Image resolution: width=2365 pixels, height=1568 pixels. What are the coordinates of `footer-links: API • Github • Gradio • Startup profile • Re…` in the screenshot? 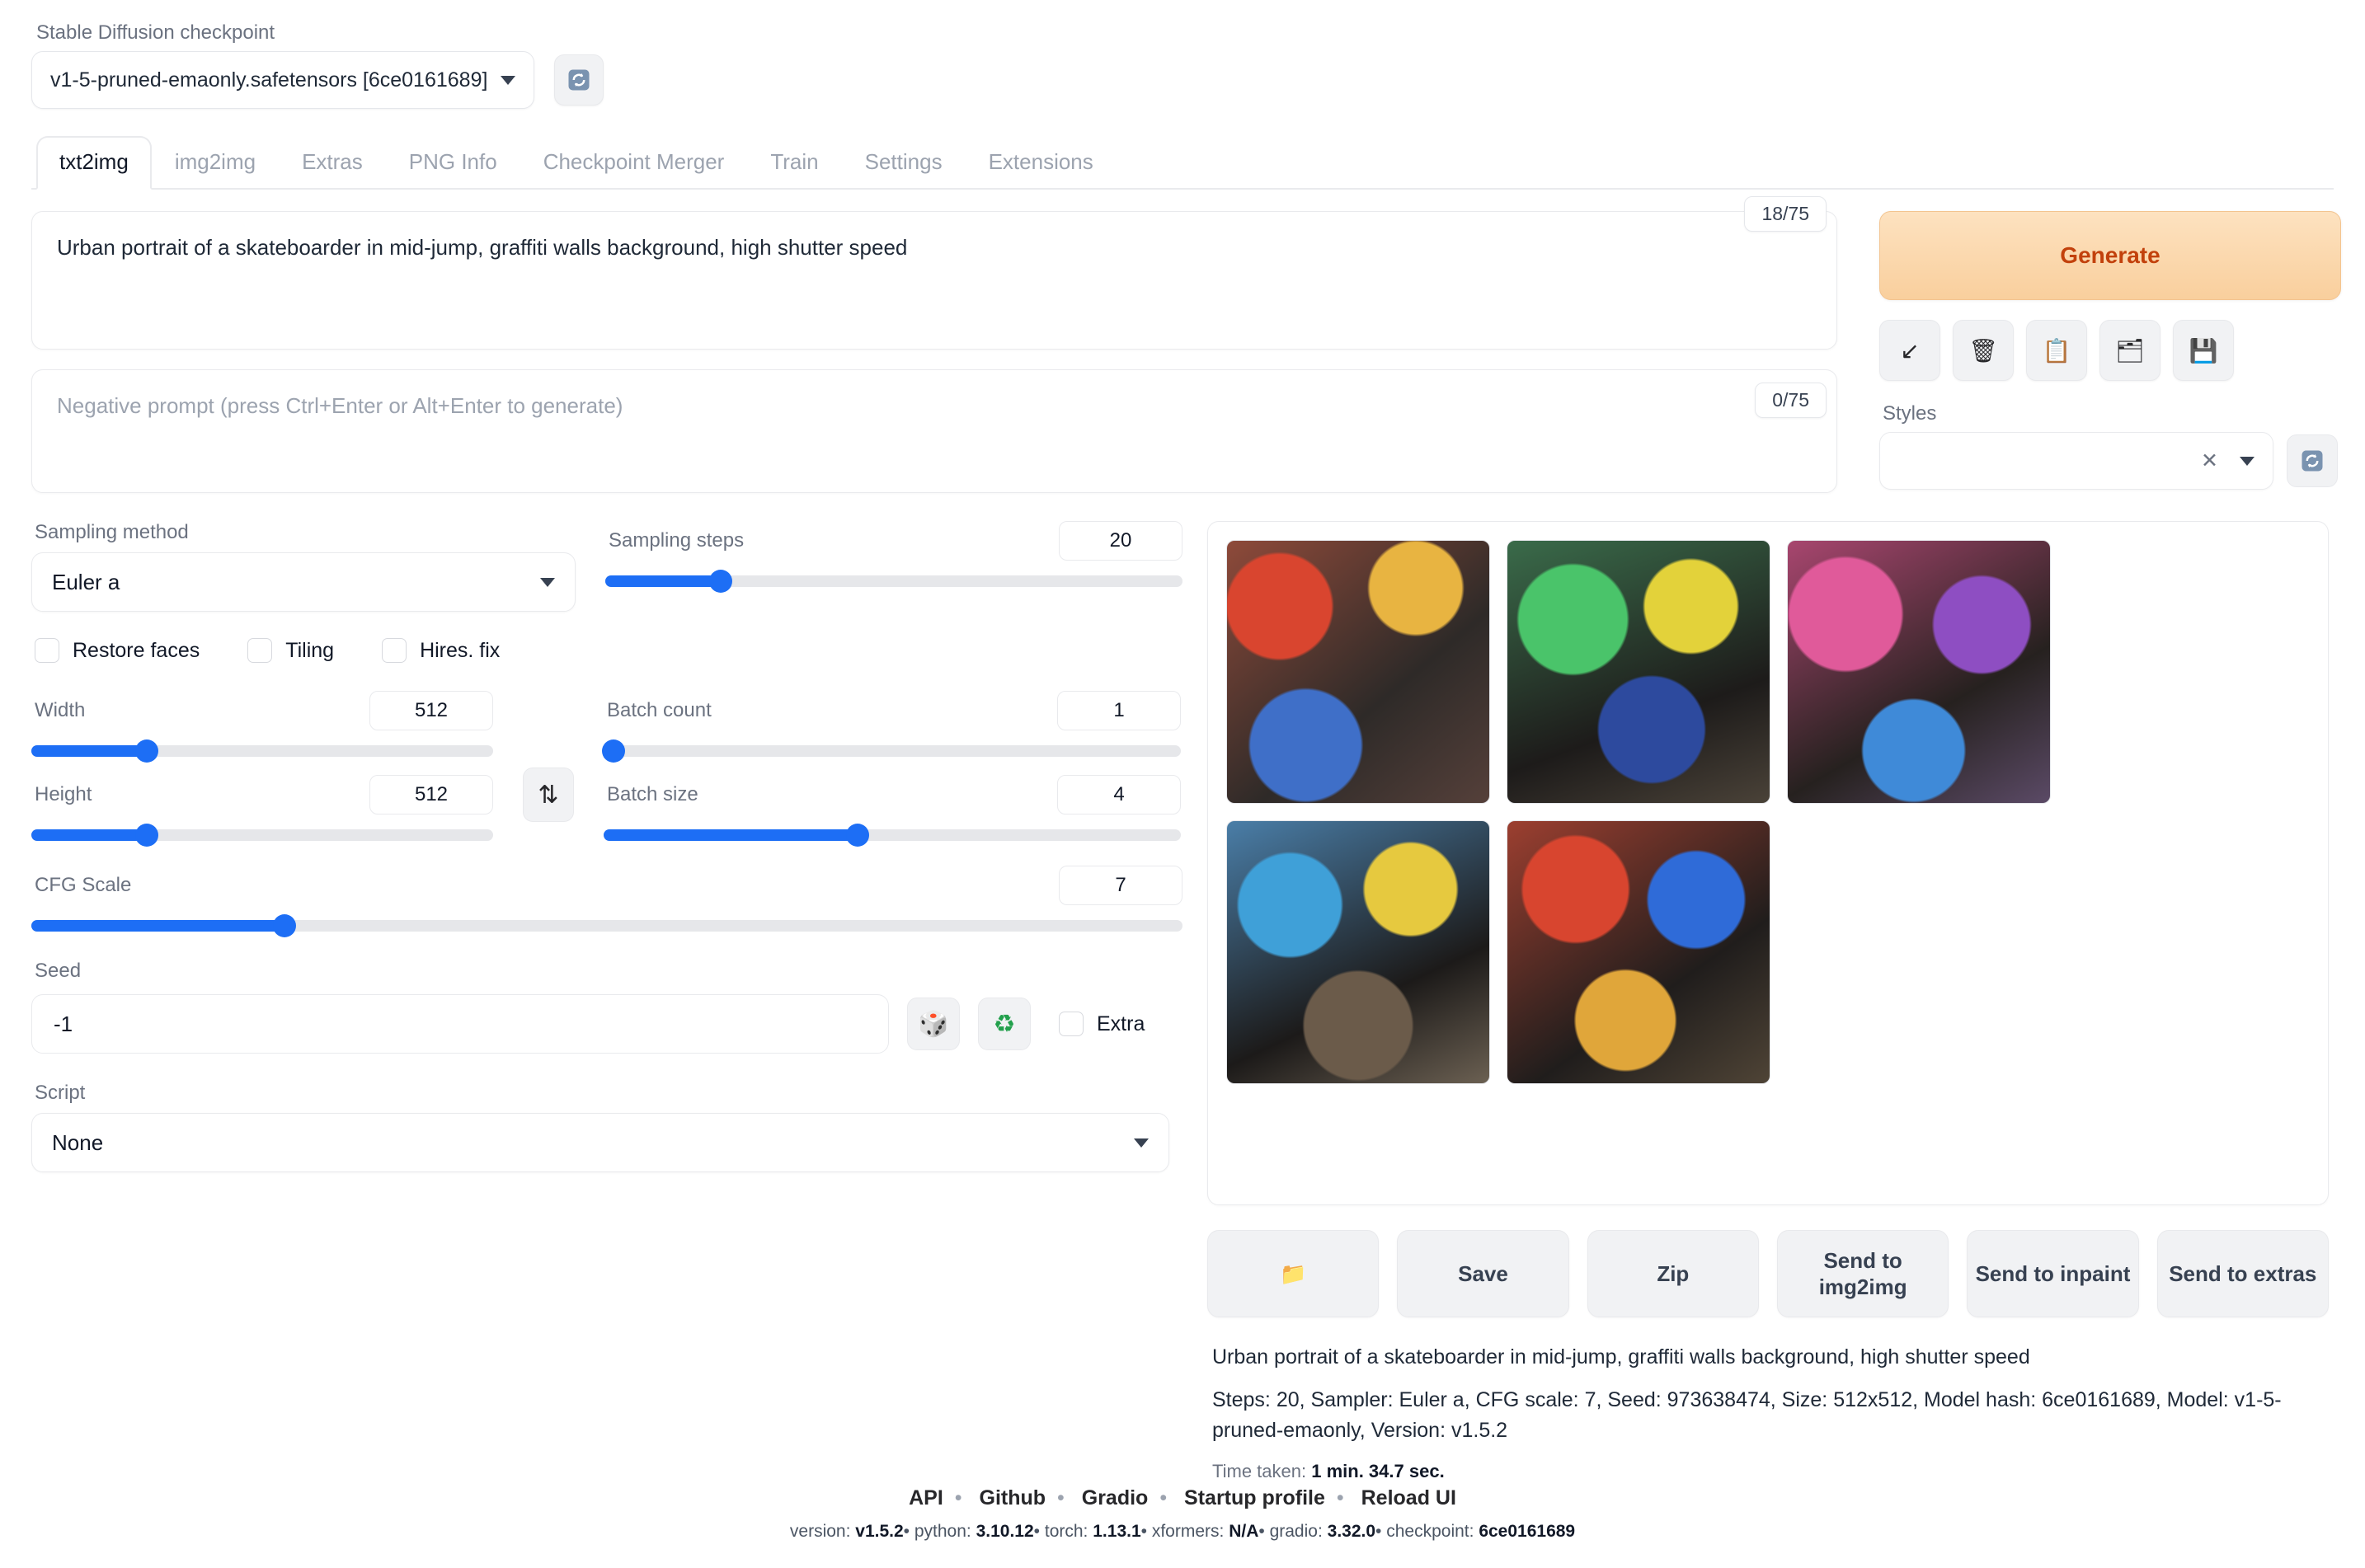 It's located at (1182, 1497).